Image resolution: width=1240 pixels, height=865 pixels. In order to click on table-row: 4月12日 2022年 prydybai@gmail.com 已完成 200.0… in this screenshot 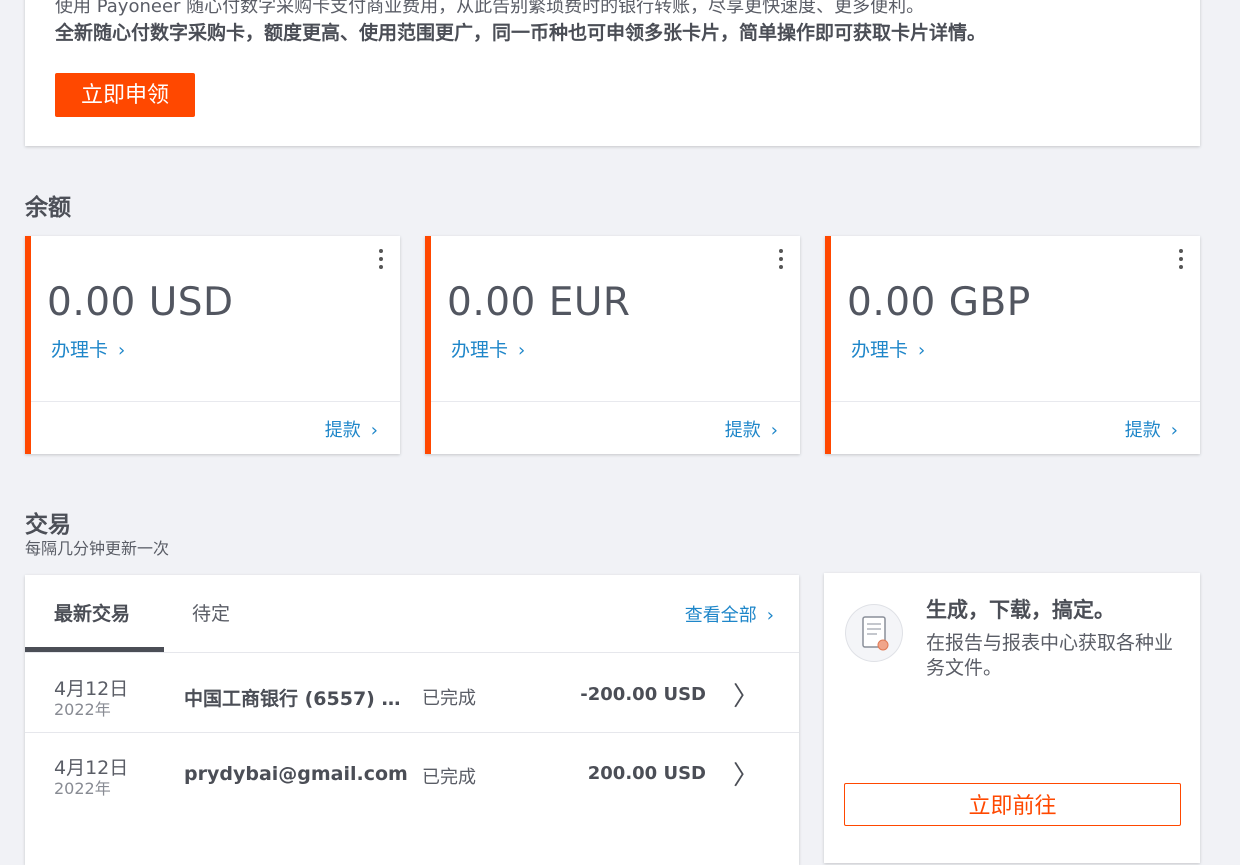, I will do `click(412, 772)`.